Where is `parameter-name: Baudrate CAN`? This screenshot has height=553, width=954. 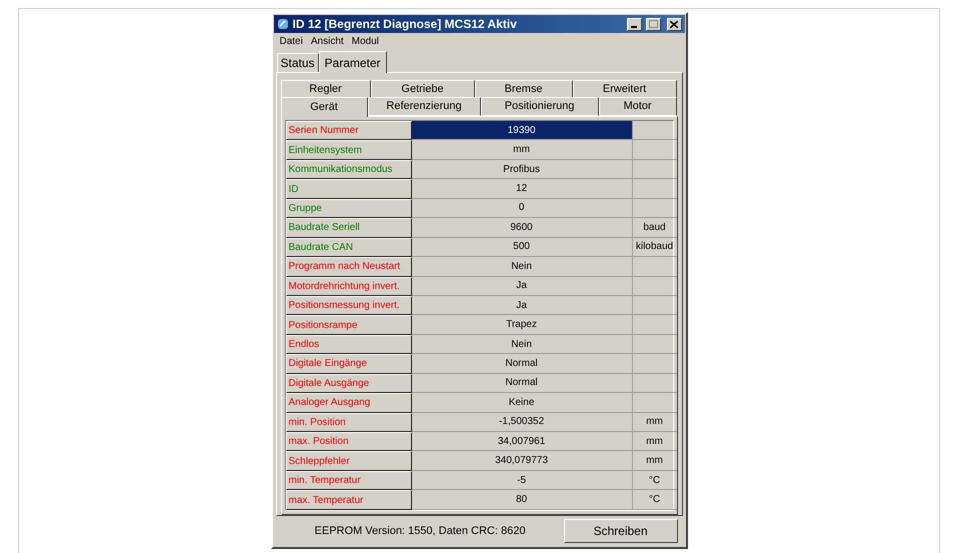 parameter-name: Baudrate CAN is located at coordinates (349, 248).